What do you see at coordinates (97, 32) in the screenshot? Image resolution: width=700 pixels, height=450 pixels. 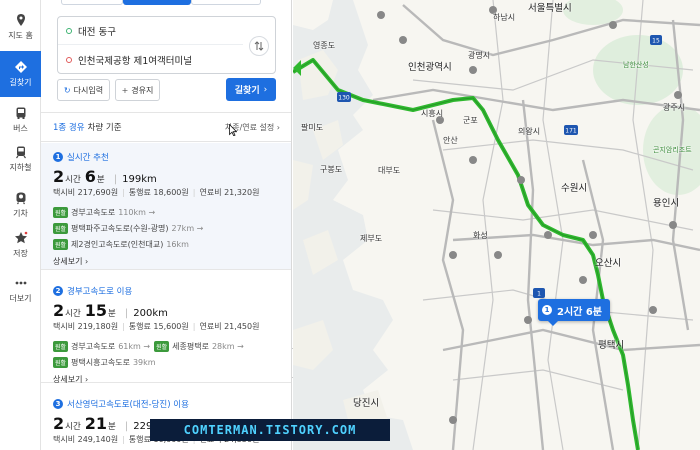 I see `origin-value: 대전 동구` at bounding box center [97, 32].